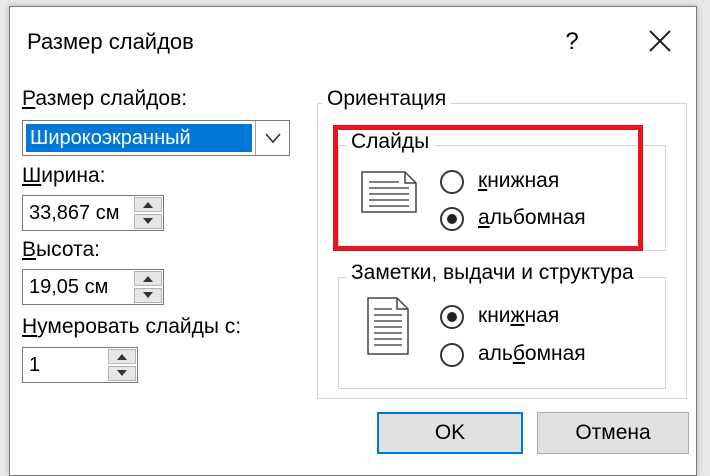  What do you see at coordinates (74, 213) in the screenshot?
I see `width-value: 33,867 см` at bounding box center [74, 213].